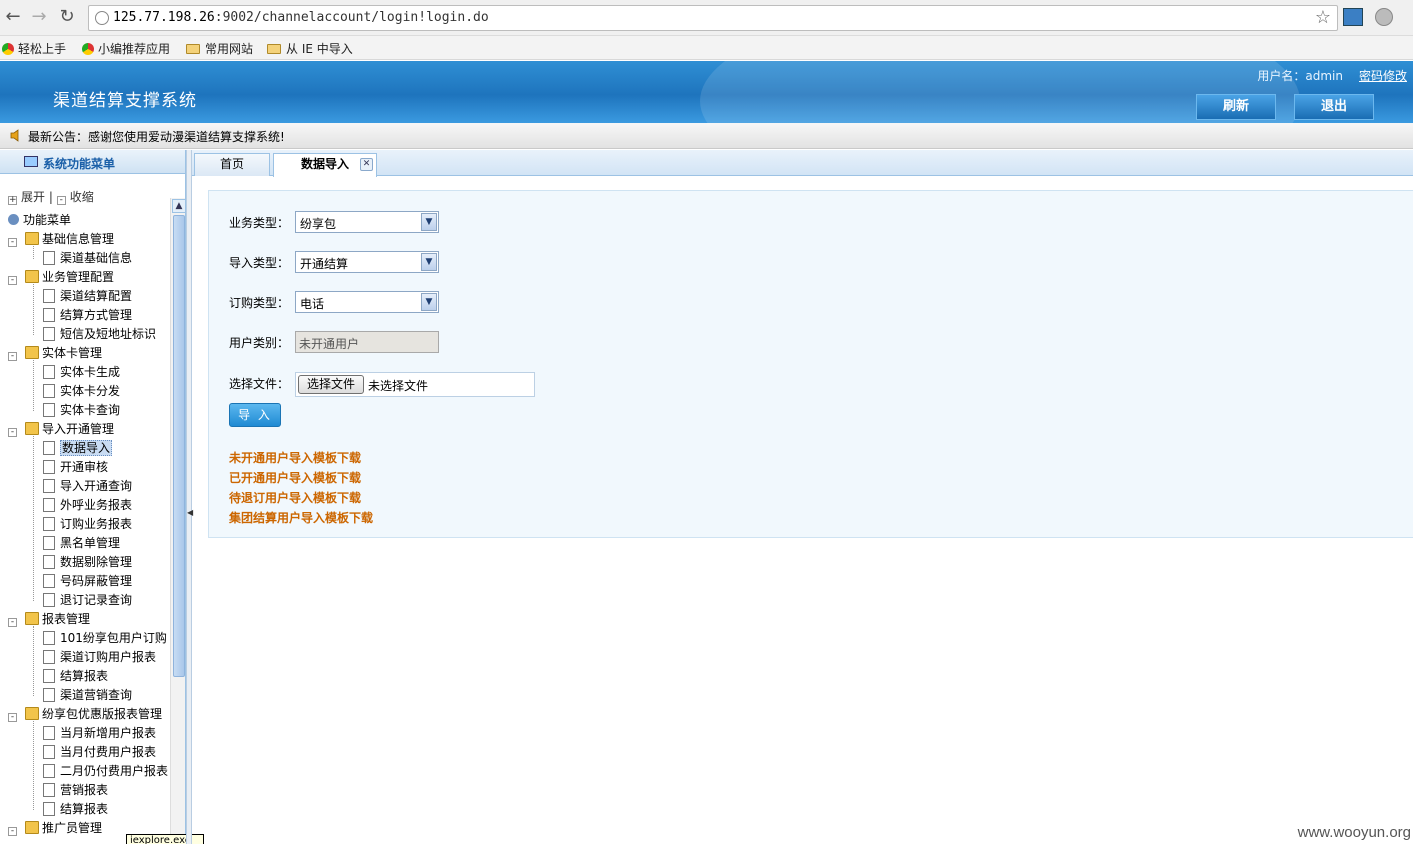 The width and height of the screenshot is (1413, 844). I want to click on reload-icon: ↻, so click(67, 17).